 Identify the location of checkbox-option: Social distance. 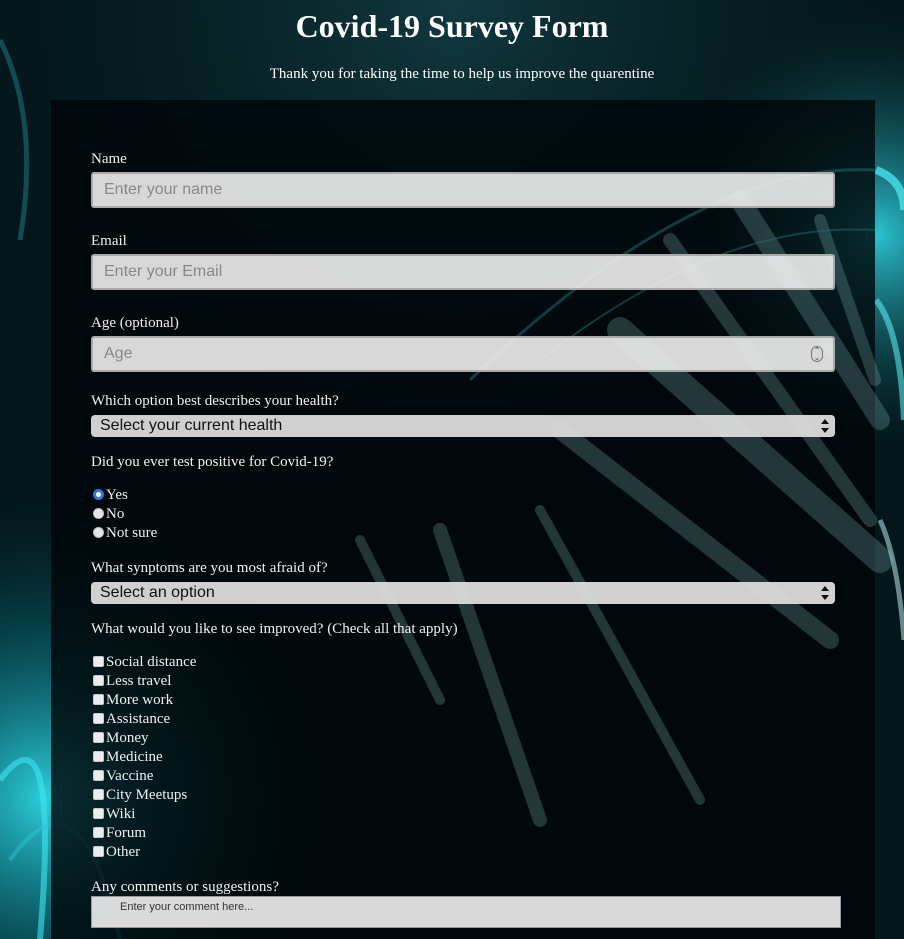
(144, 662).